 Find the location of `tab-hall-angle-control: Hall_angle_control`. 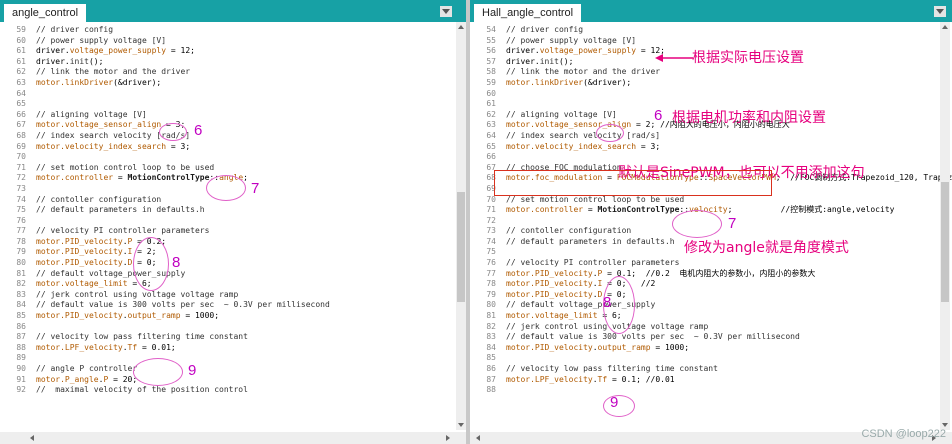

tab-hall-angle-control: Hall_angle_control is located at coordinates (528, 13).